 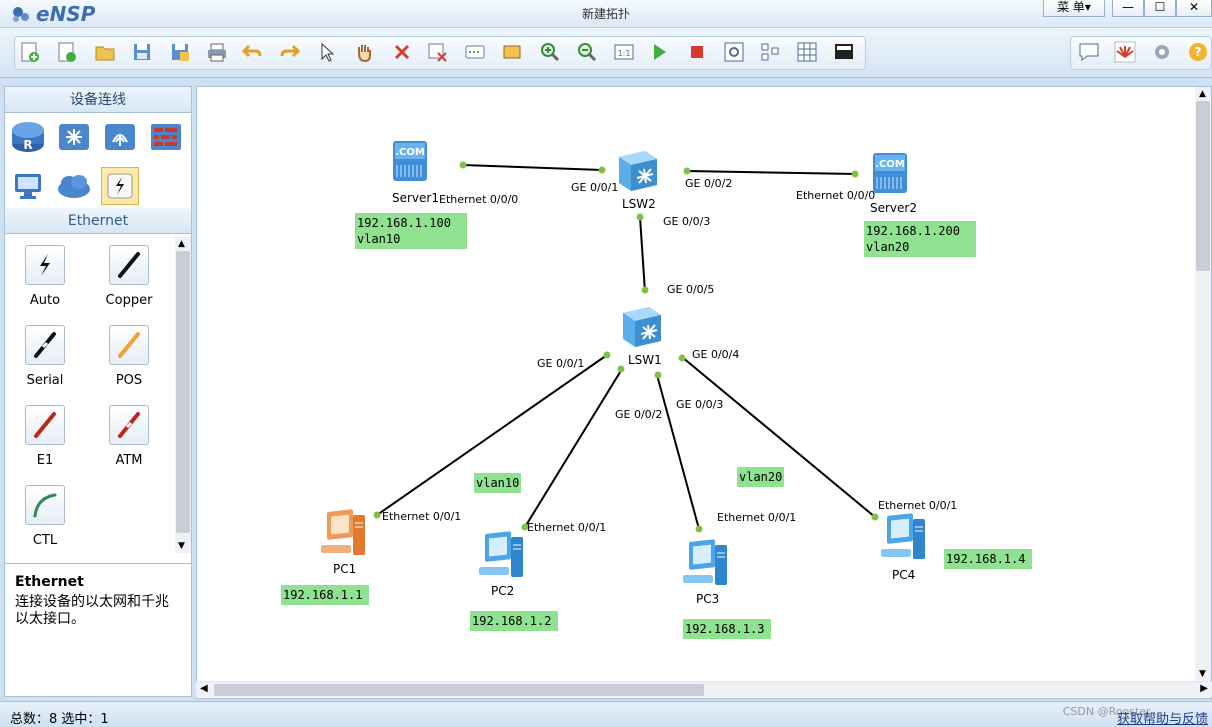 What do you see at coordinates (98, 629) in the screenshot?
I see `cable-info-box: Ethernet 连接设备的以太网和千兆以太接口。` at bounding box center [98, 629].